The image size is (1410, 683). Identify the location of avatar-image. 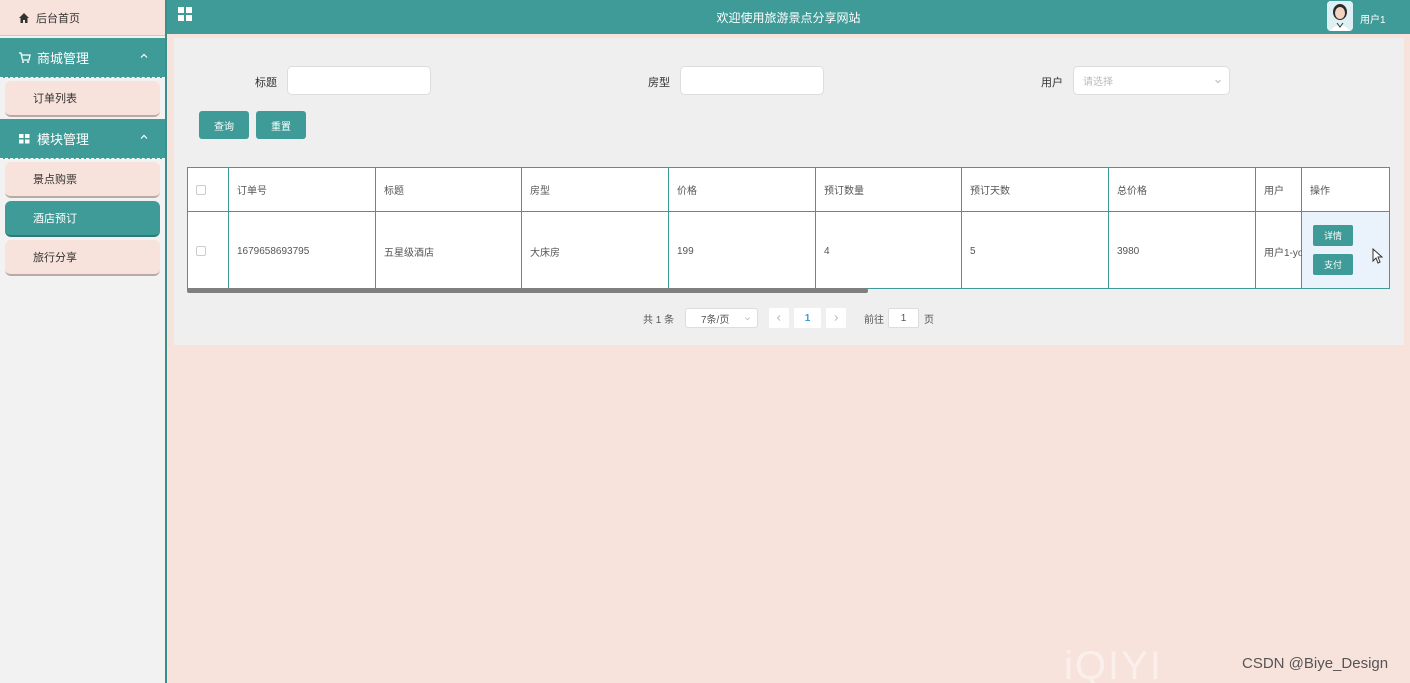
(1340, 16).